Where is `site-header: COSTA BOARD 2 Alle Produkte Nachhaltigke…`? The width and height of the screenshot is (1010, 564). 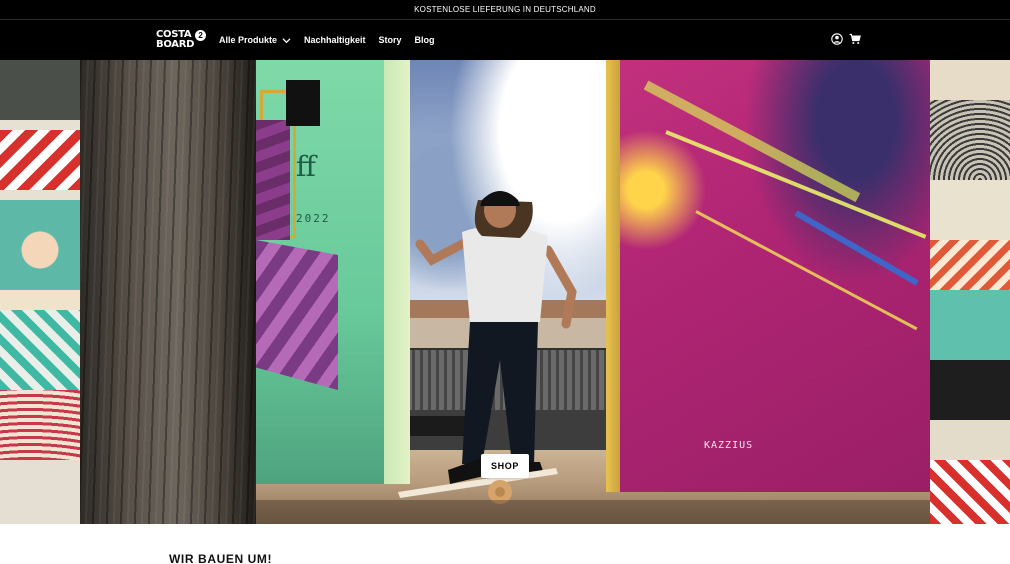 site-header: COSTA BOARD 2 Alle Produkte Nachhaltigke… is located at coordinates (505, 40).